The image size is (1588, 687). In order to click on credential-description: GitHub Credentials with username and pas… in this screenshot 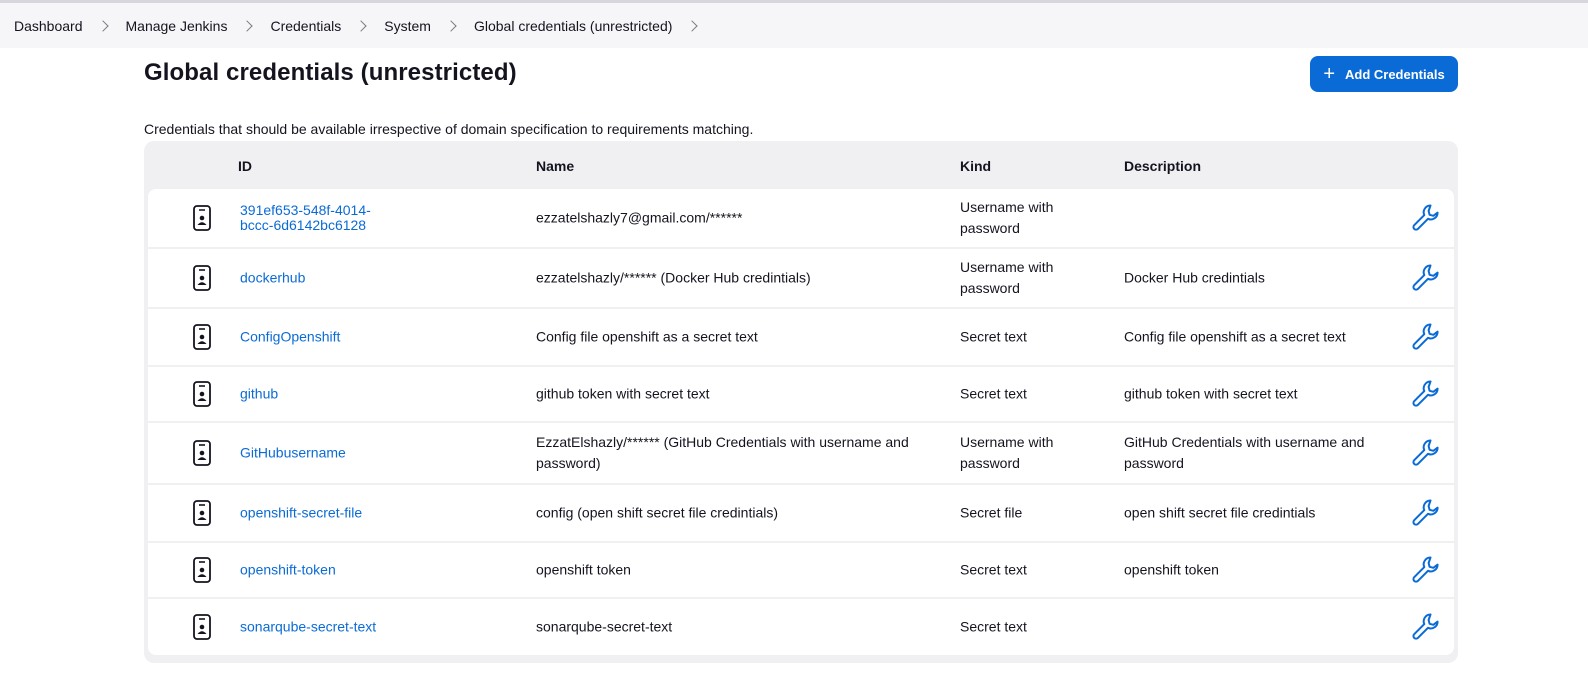, I will do `click(1244, 452)`.